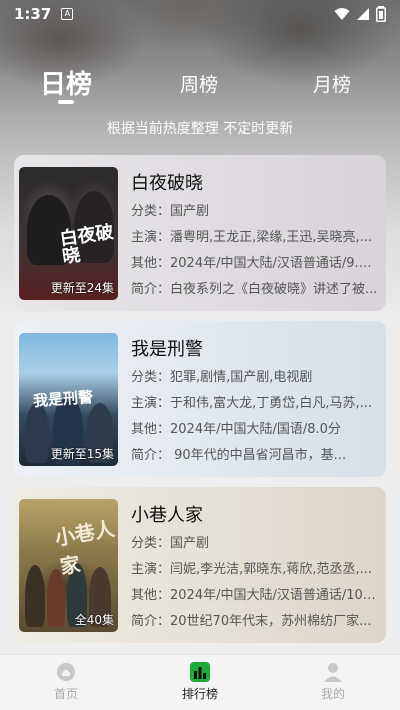  What do you see at coordinates (199, 83) in the screenshot?
I see `tab-weekly: 周榜` at bounding box center [199, 83].